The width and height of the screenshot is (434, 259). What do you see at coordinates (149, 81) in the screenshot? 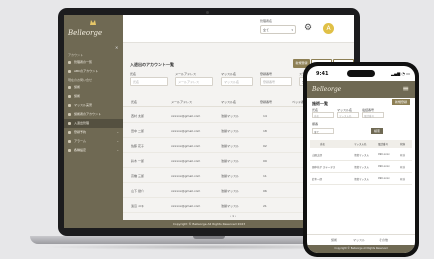
I see `name-input: 氏名` at bounding box center [149, 81].